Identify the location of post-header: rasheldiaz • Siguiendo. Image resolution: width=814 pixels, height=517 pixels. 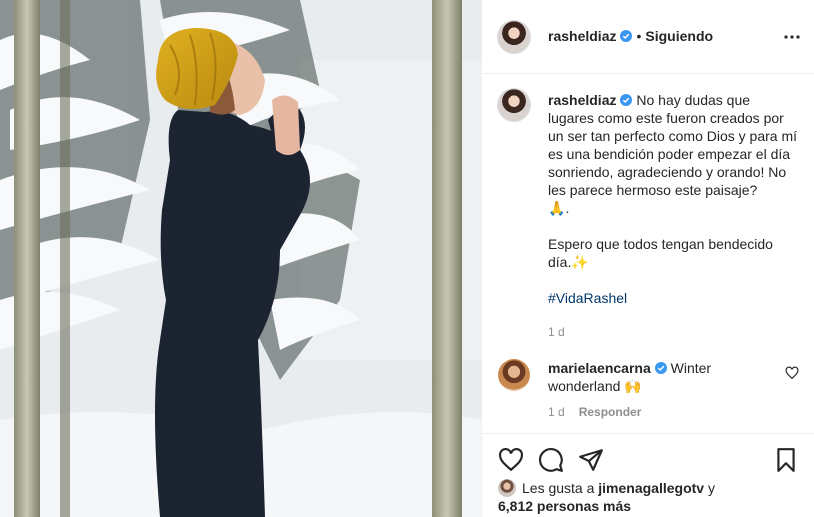
(648, 37).